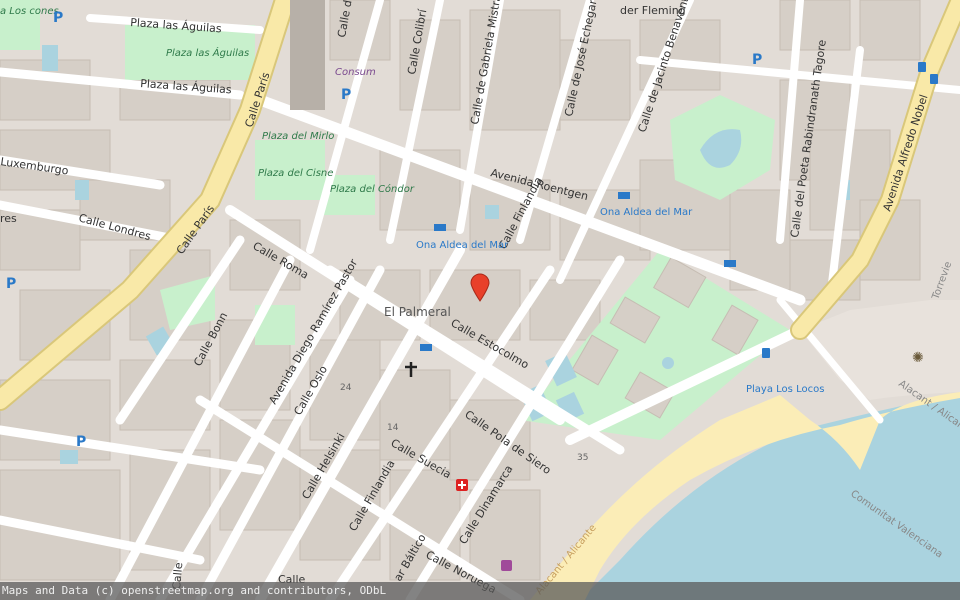 The width and height of the screenshot is (960, 600). Describe the element at coordinates (372, 189) in the screenshot. I see `label-plaza-condor: Plaza del Cóndor` at that location.